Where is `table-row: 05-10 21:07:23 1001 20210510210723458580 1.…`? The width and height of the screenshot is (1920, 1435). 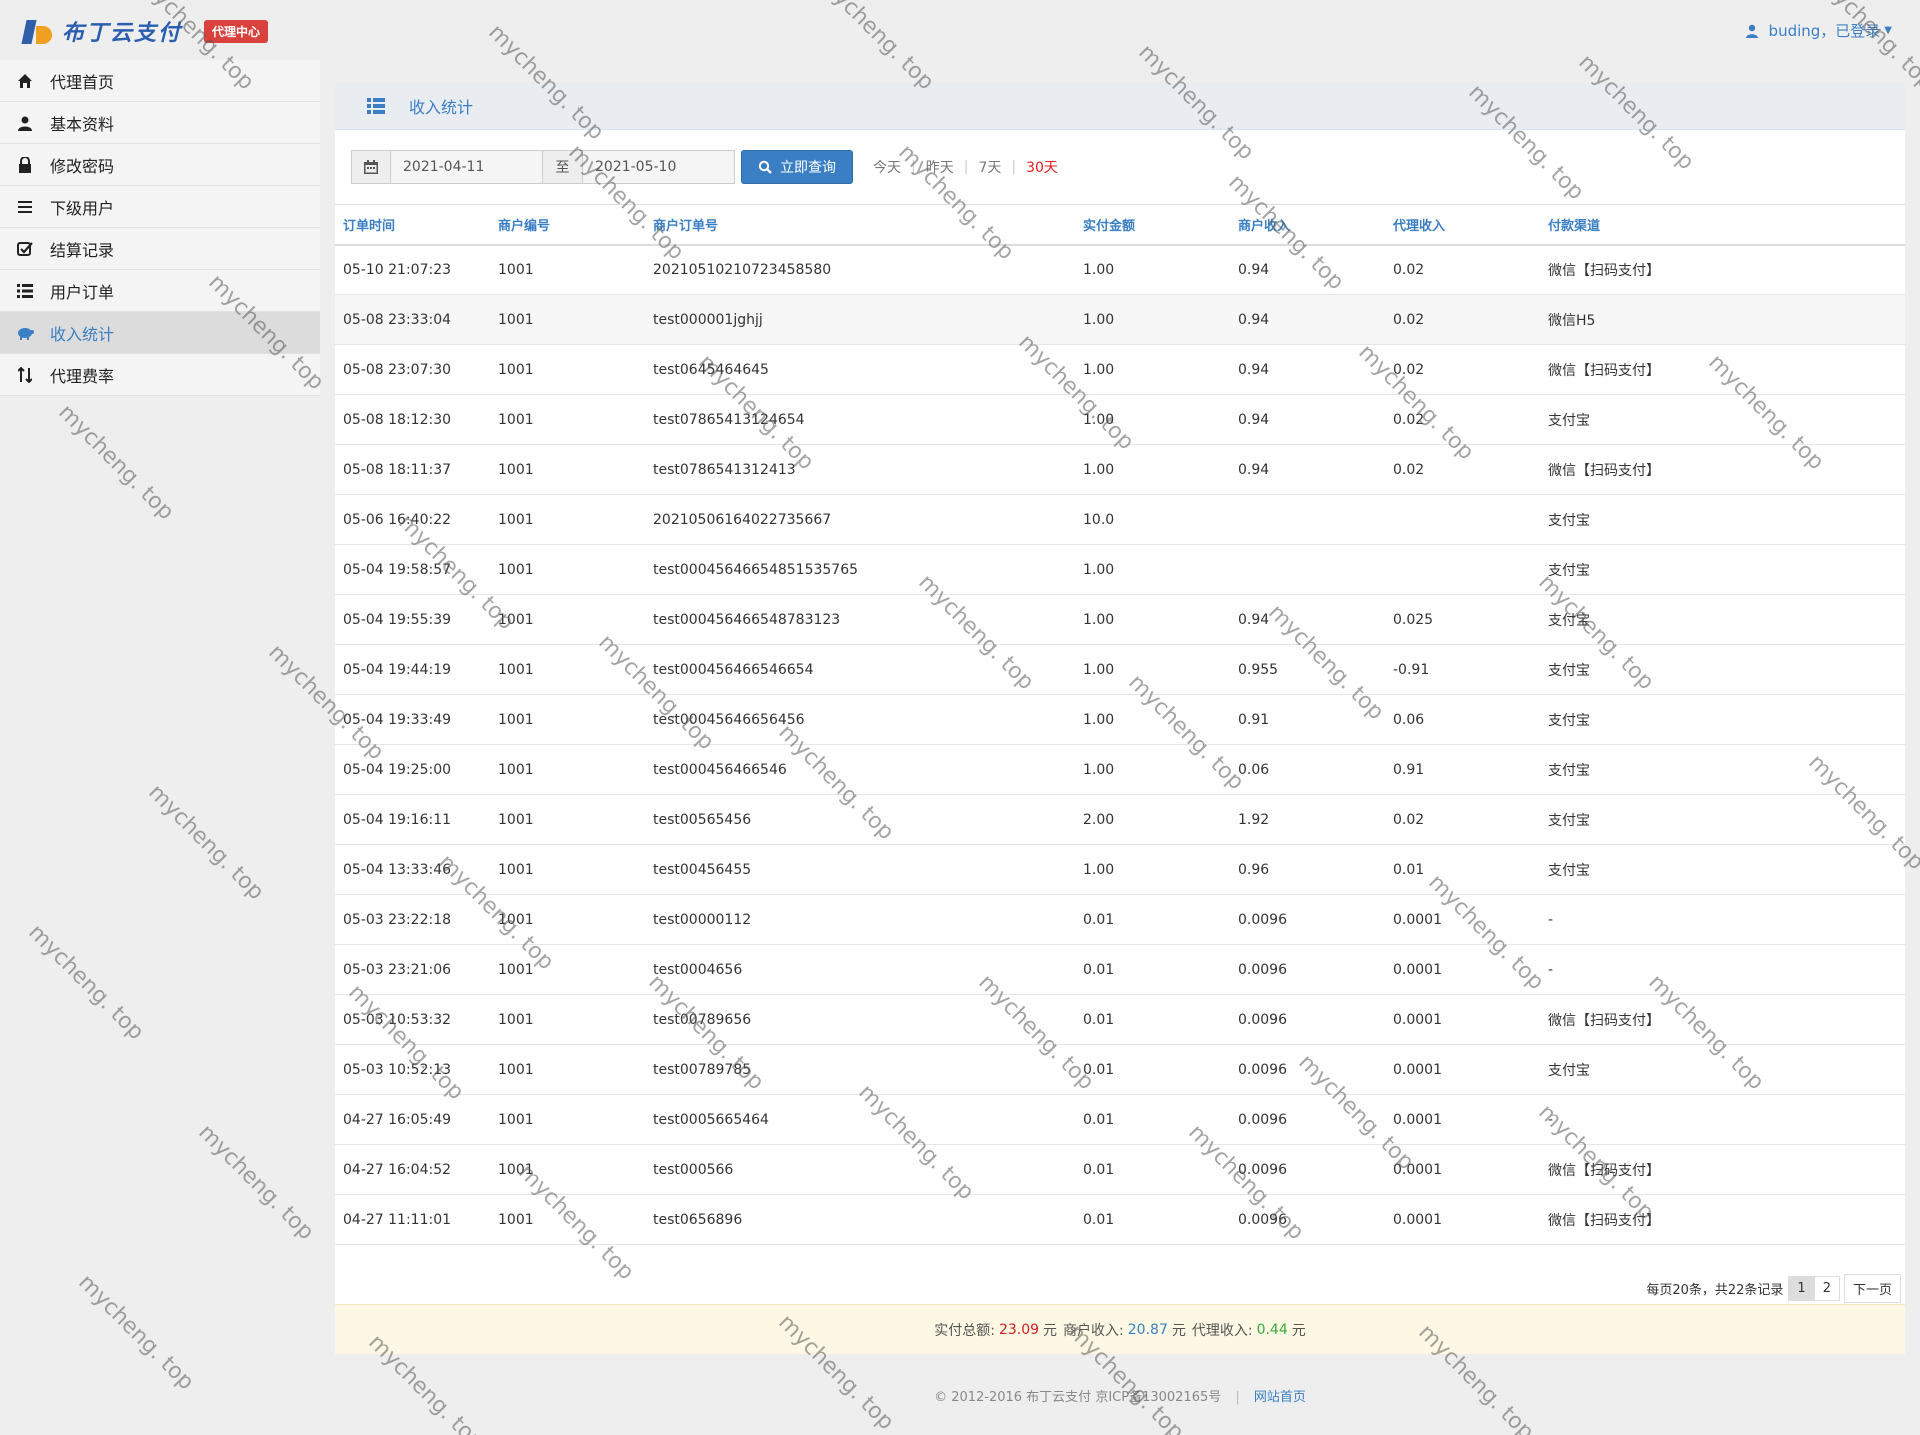 table-row: 05-10 21:07:23 1001 20210510210723458580 1.… is located at coordinates (1120, 269).